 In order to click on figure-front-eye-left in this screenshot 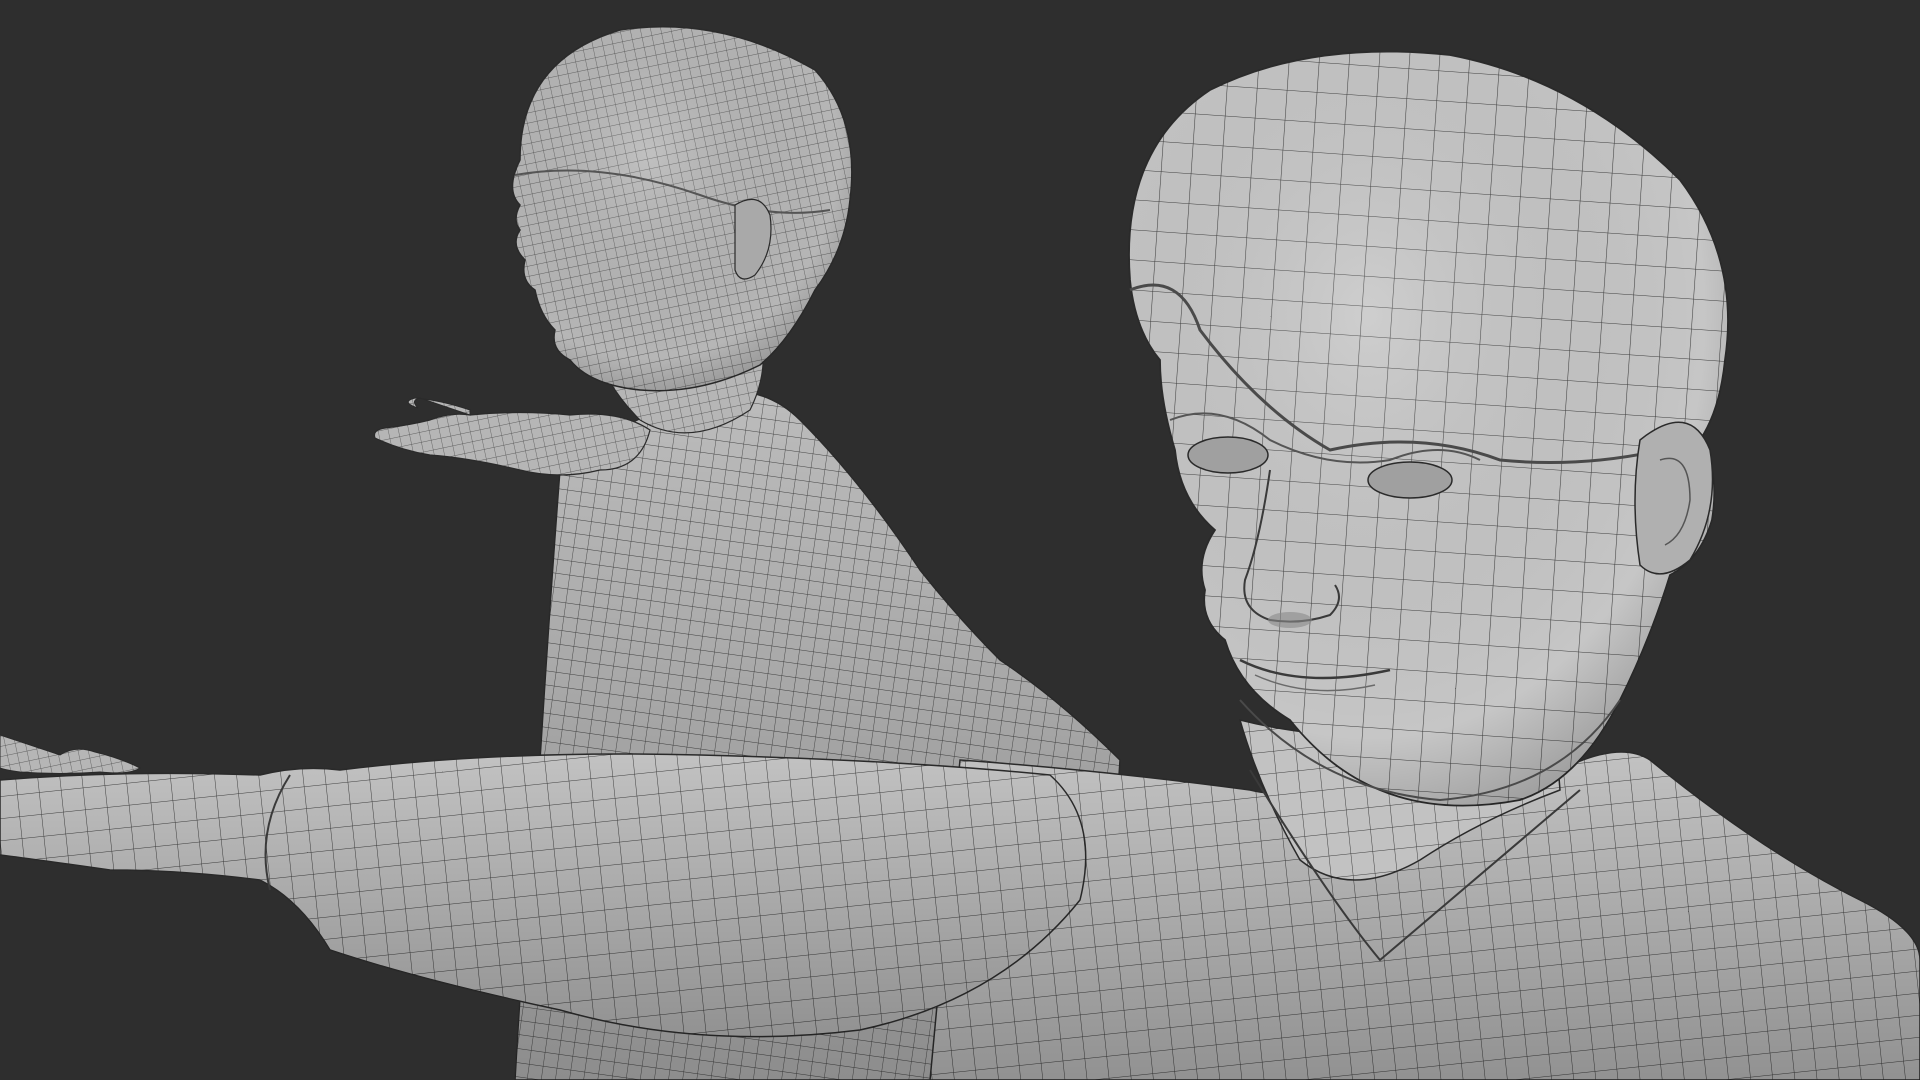, I will do `click(1228, 455)`.